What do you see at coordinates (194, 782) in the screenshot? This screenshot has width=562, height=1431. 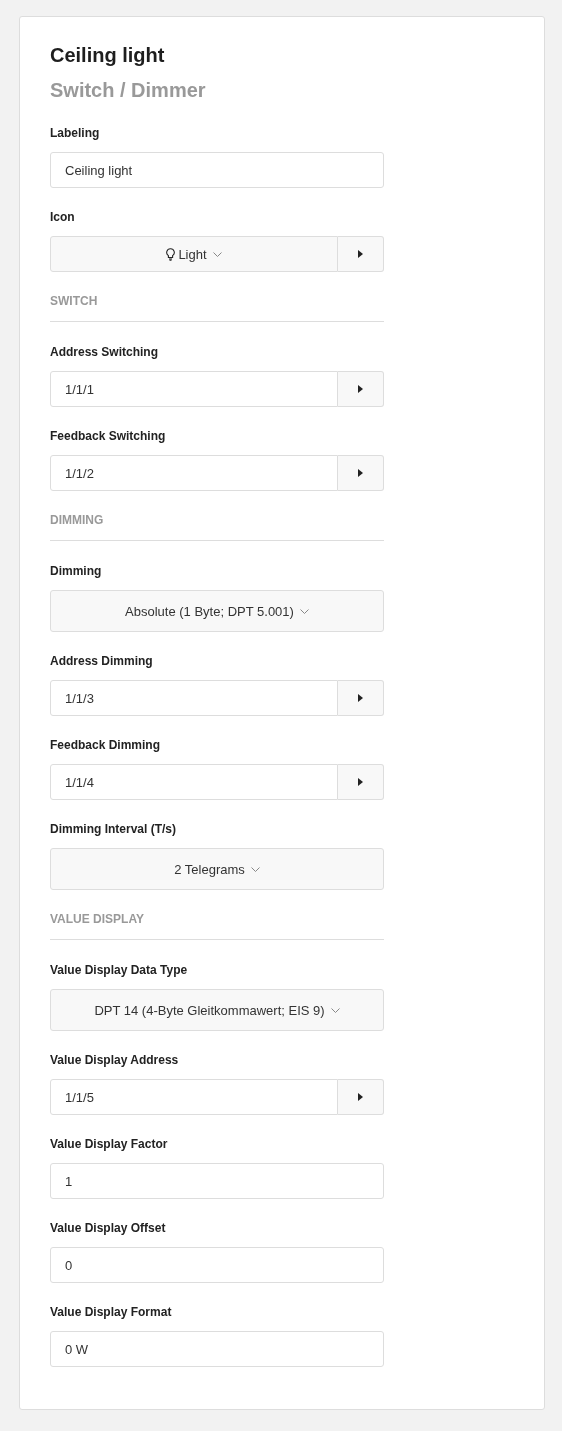 I see `address-field: 1/1/4` at bounding box center [194, 782].